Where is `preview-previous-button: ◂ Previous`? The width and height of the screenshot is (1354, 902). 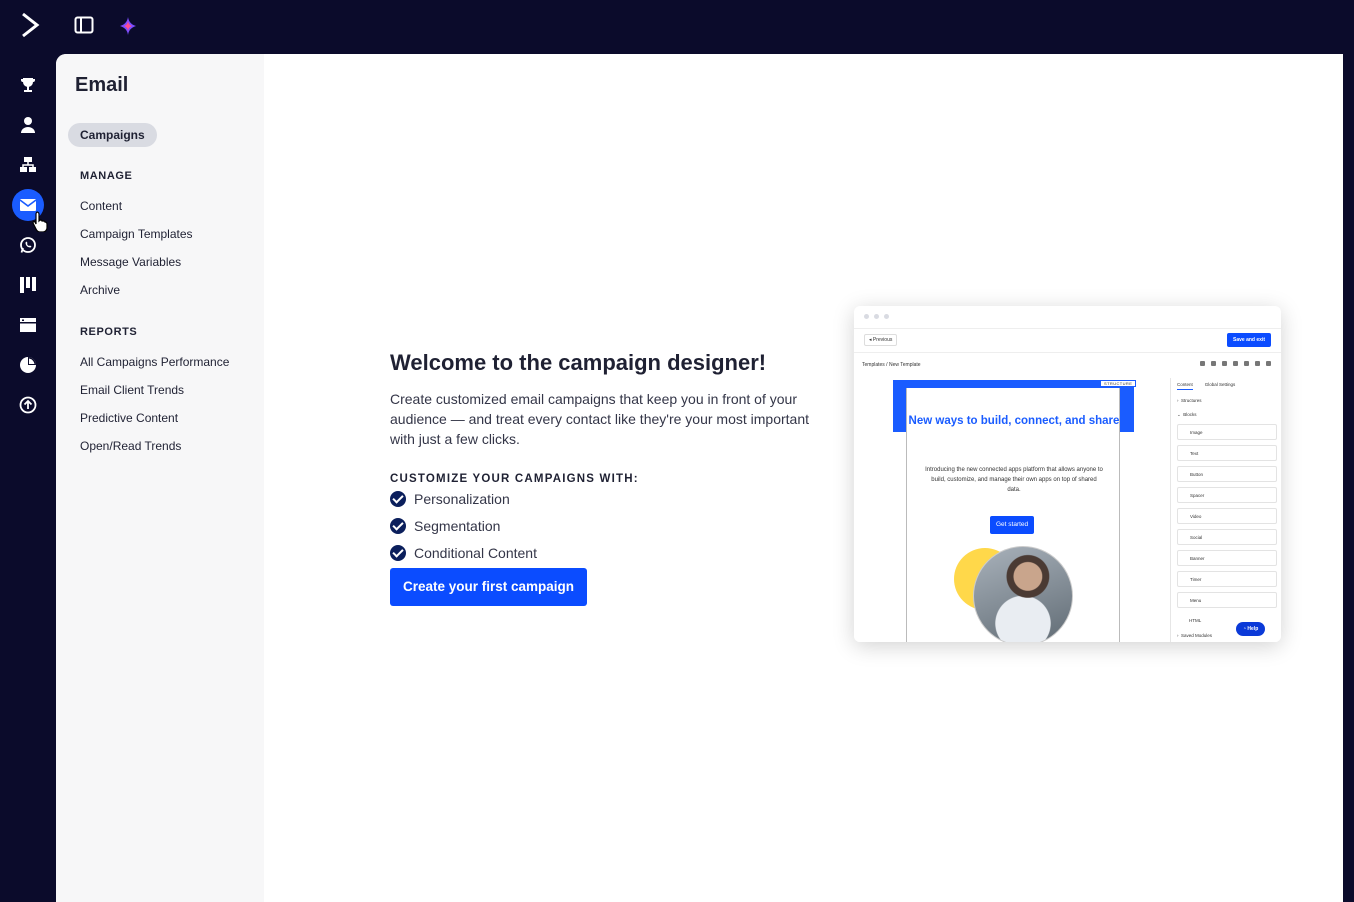
preview-previous-button: ◂ Previous is located at coordinates (881, 340).